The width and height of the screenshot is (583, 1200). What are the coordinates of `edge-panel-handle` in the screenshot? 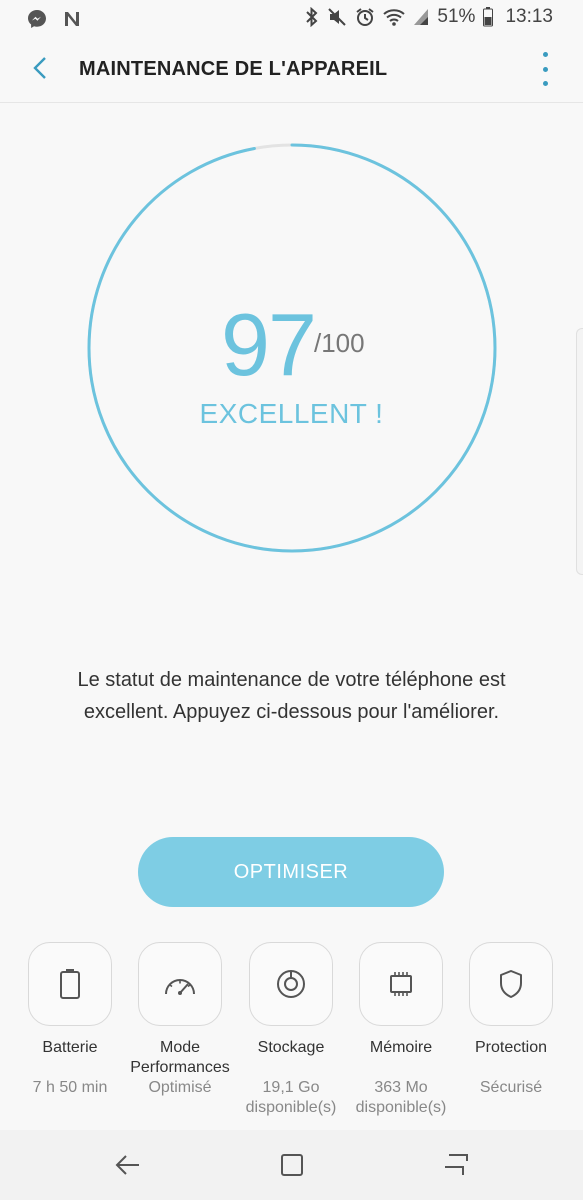 It's located at (579, 451).